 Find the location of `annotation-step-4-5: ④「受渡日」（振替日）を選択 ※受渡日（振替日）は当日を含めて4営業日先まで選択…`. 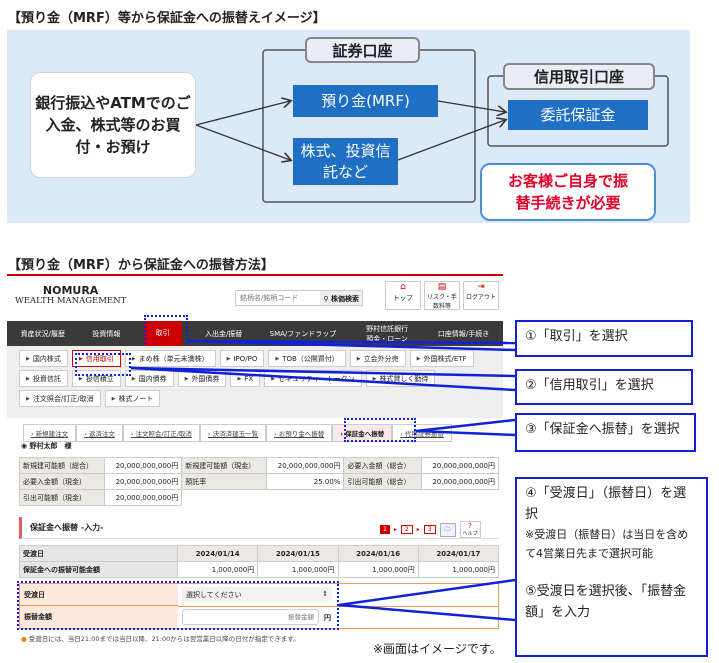

annotation-step-4-5: ④「受渡日」（振替日）を選択 ※受渡日（振替日）は当日を含めて4営業日先まで選択… is located at coordinates (611, 567).